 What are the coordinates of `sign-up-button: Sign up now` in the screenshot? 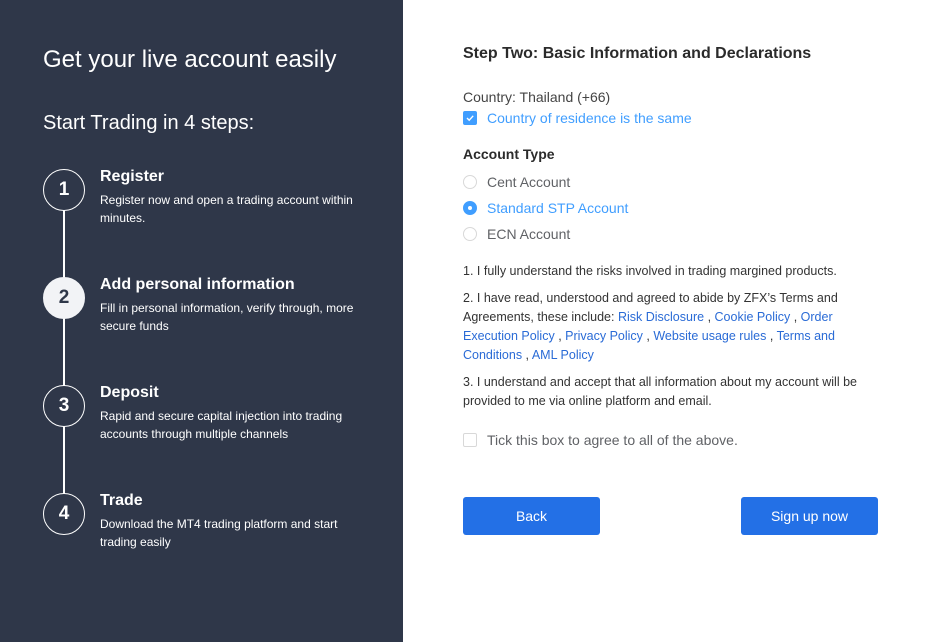 It's located at (809, 516).